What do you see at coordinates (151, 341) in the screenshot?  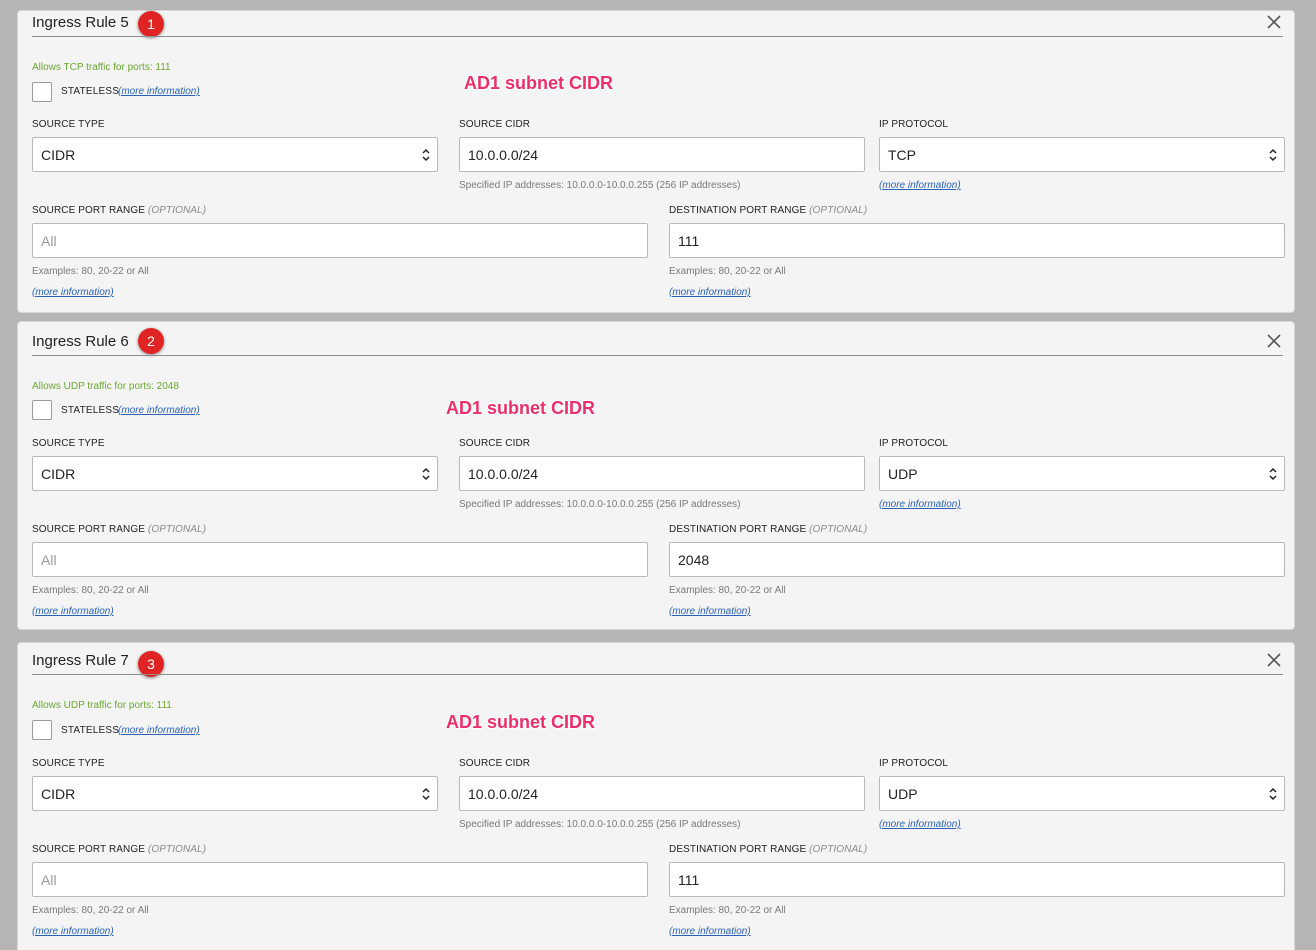 I see `annotation-badge: 2` at bounding box center [151, 341].